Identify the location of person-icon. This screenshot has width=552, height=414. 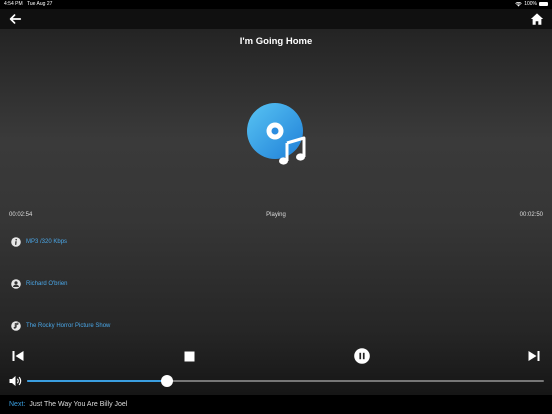
(16, 284).